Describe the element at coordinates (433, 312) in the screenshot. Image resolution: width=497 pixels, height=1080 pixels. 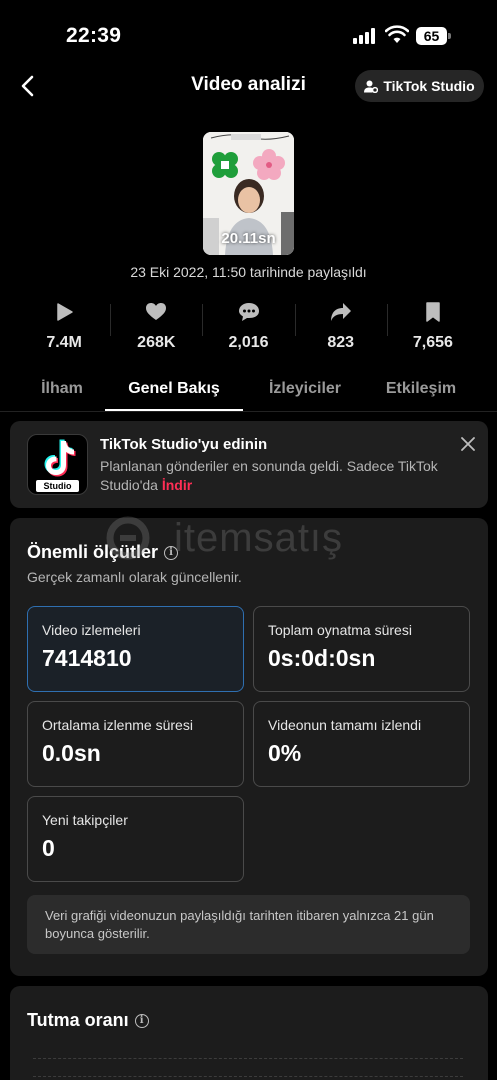
I see `bookmark-icon` at that location.